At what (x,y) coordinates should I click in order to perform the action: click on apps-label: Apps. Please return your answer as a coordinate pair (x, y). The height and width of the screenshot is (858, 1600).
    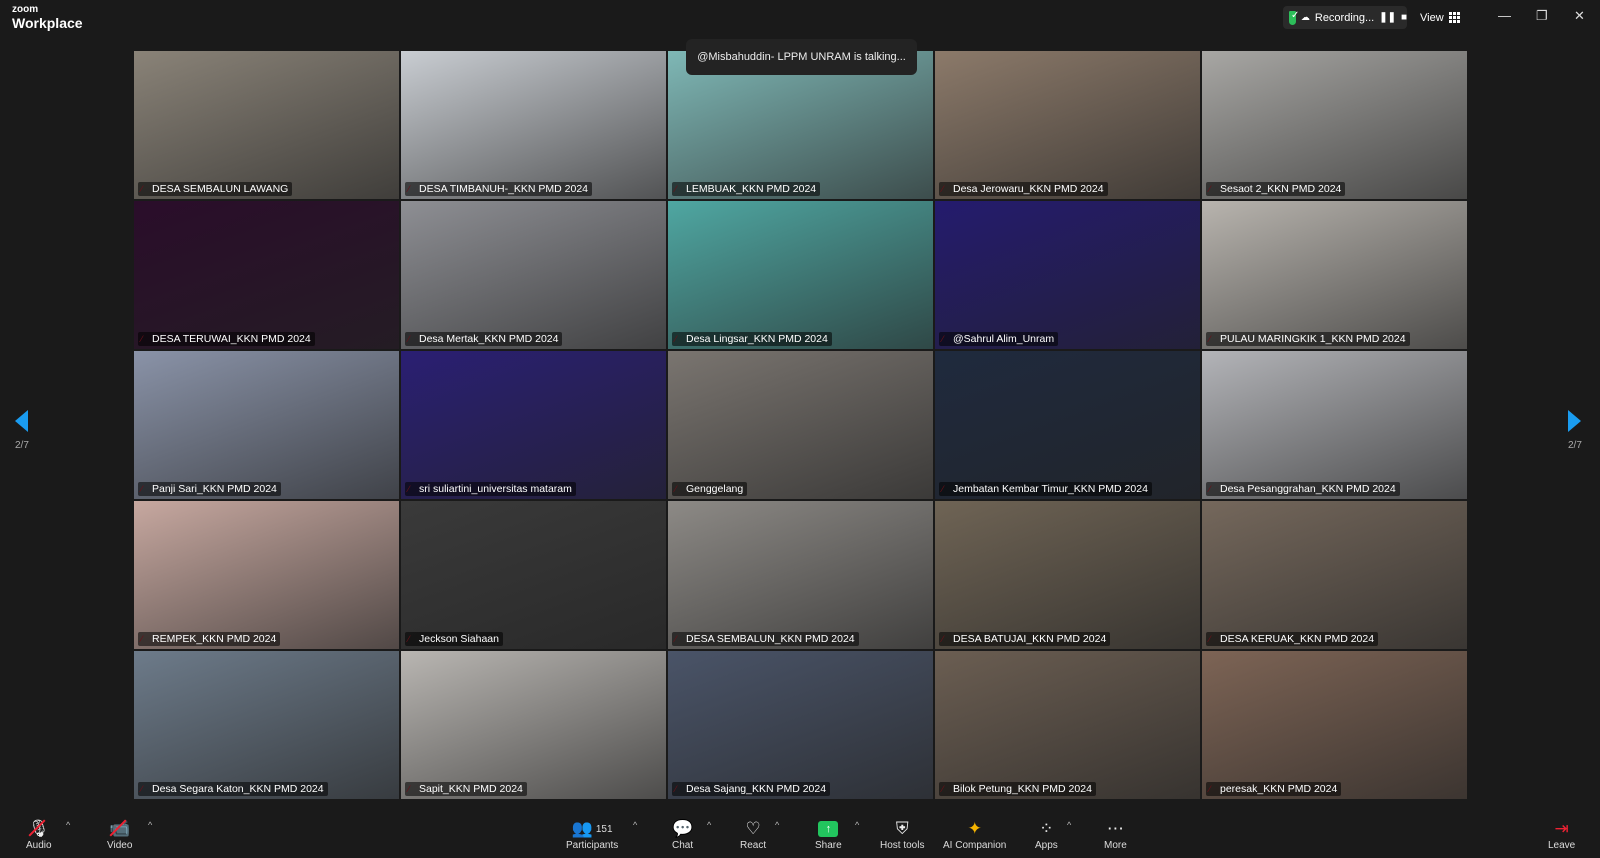
    Looking at the image, I should click on (1046, 845).